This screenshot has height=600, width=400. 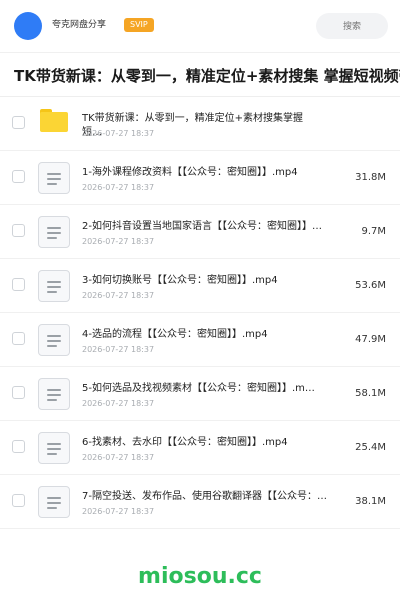 I want to click on header-divider, so click(x=200, y=52).